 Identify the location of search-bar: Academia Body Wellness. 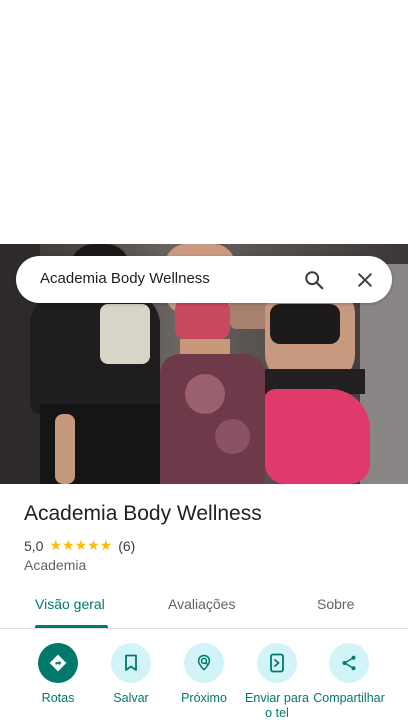
(204, 279).